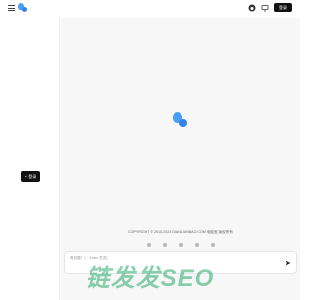  I want to click on center-logo-icon, so click(181, 120).